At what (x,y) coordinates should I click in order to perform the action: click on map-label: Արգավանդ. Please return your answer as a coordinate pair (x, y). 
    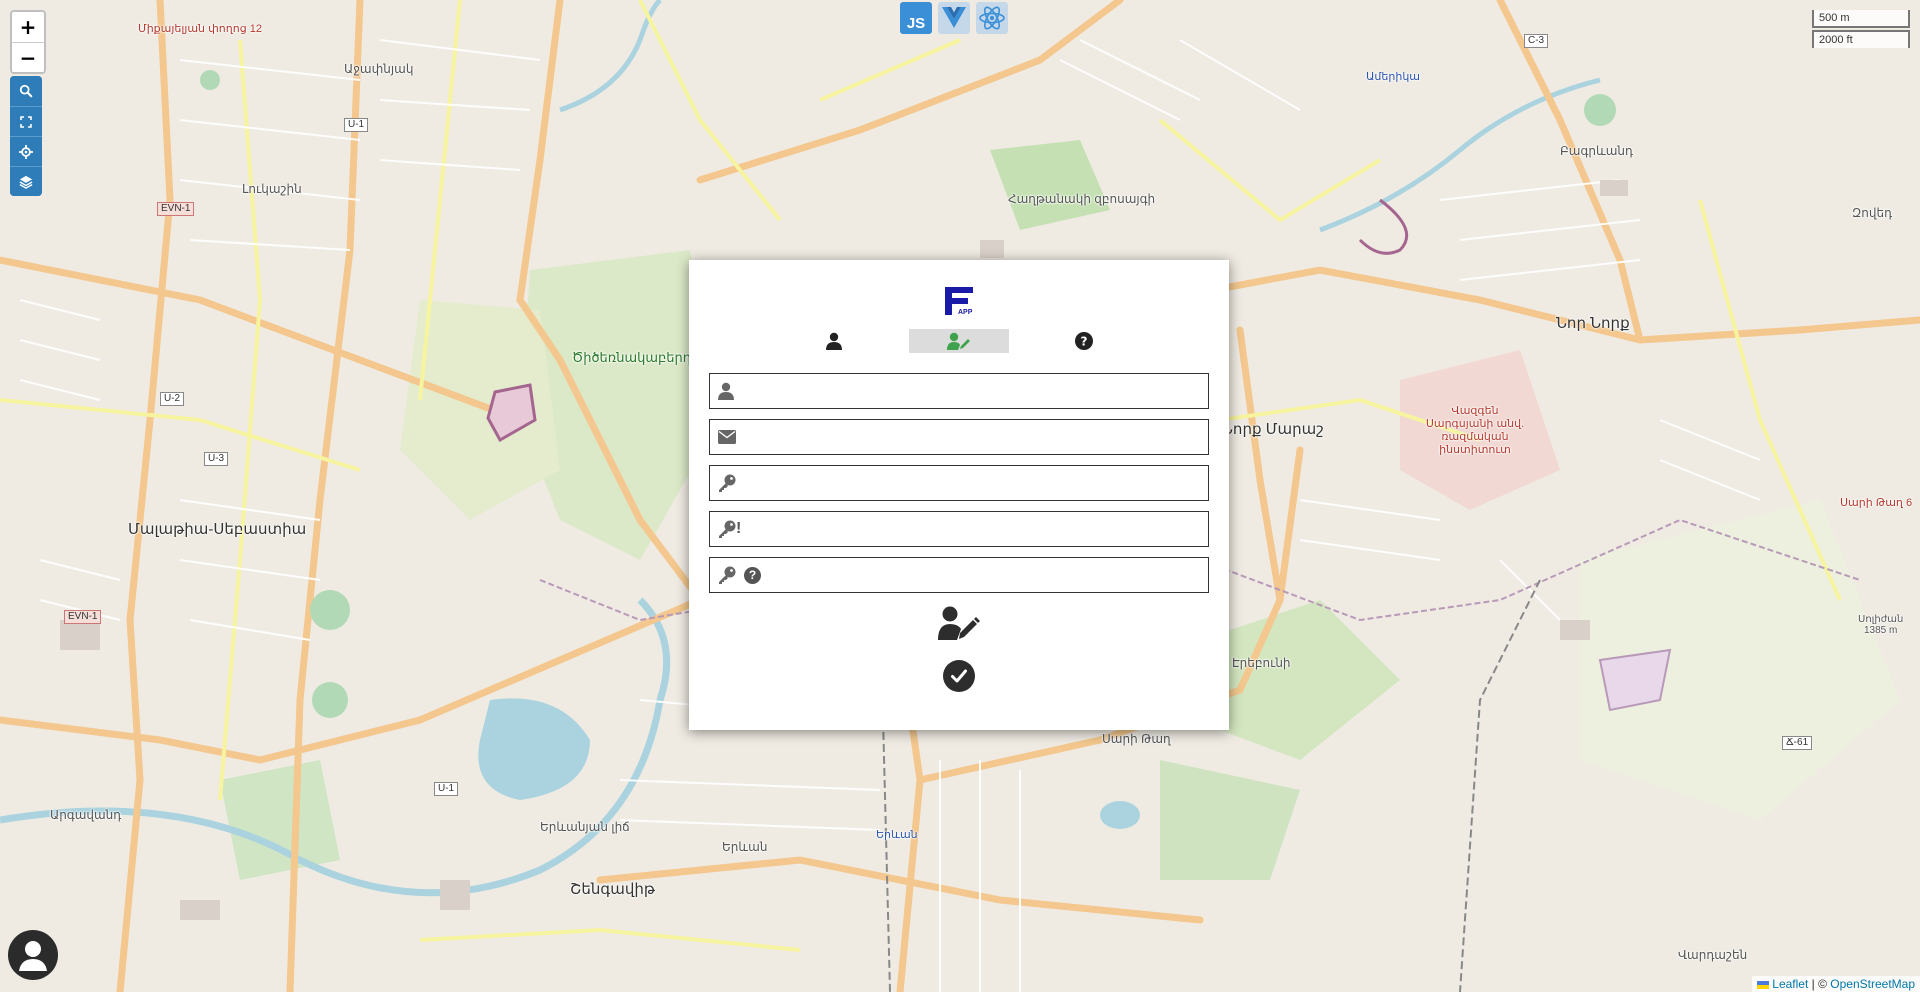
    Looking at the image, I should click on (86, 815).